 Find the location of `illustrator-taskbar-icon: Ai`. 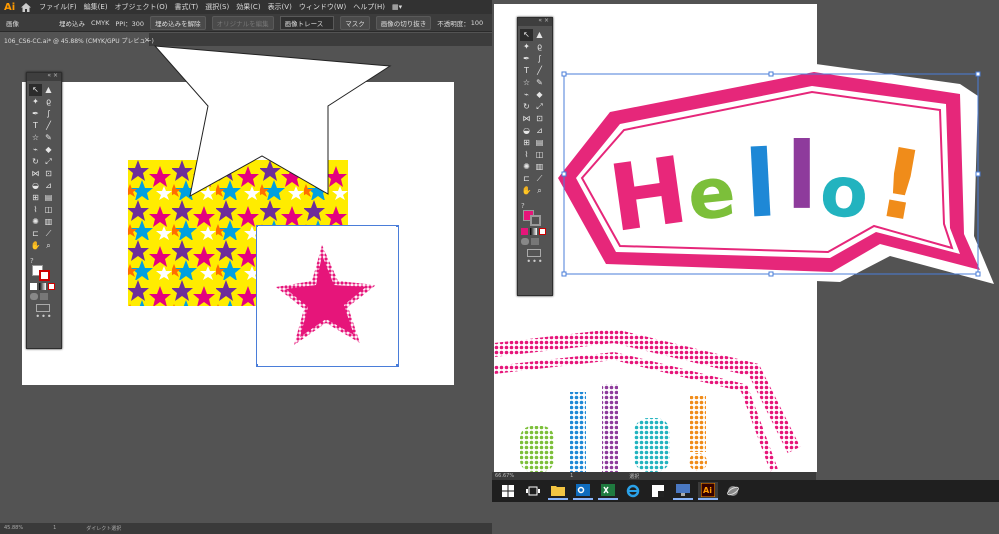

illustrator-taskbar-icon: Ai is located at coordinates (708, 491).